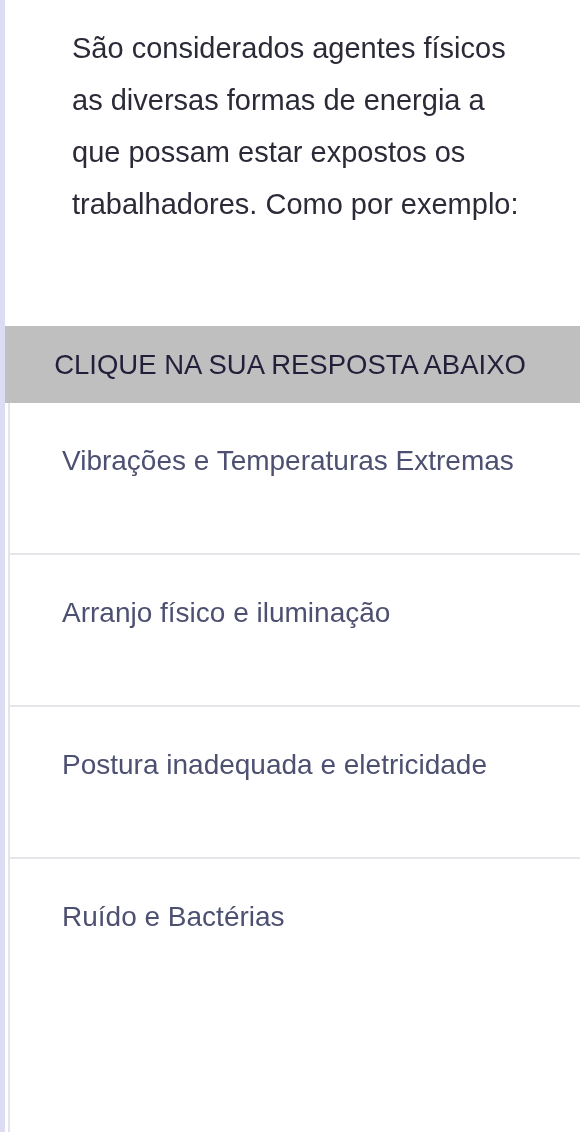  I want to click on answer-option: Postura inadequada e eletricidade, so click(295, 781).